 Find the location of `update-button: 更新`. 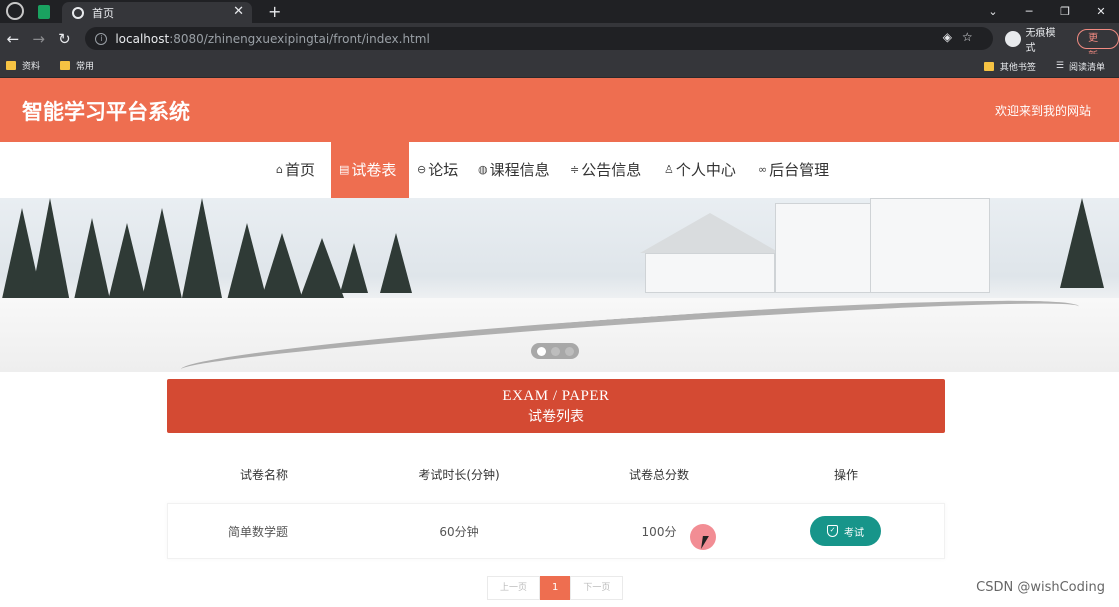

update-button: 更新 is located at coordinates (1098, 45).